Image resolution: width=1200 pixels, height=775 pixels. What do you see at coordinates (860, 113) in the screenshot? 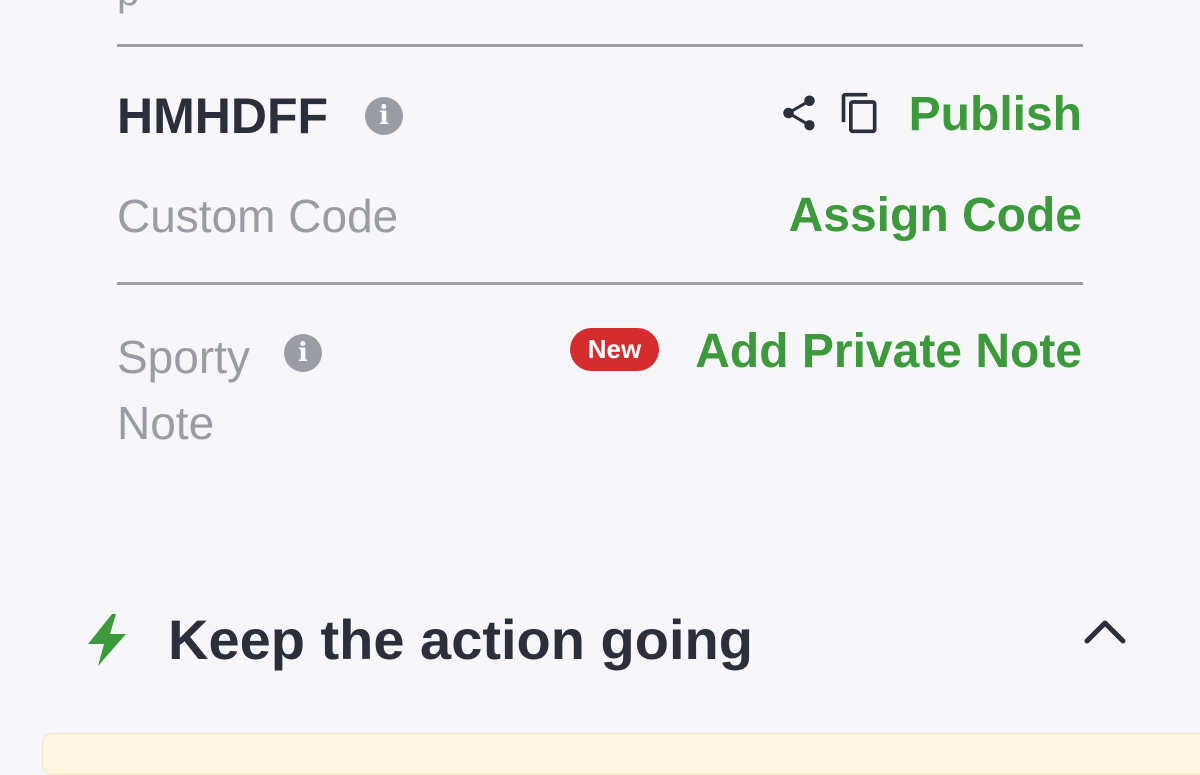
I see `copy-icon` at bounding box center [860, 113].